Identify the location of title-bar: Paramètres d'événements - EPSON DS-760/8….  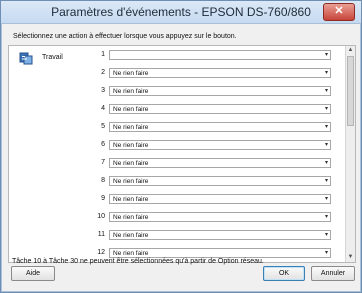
(181, 12).